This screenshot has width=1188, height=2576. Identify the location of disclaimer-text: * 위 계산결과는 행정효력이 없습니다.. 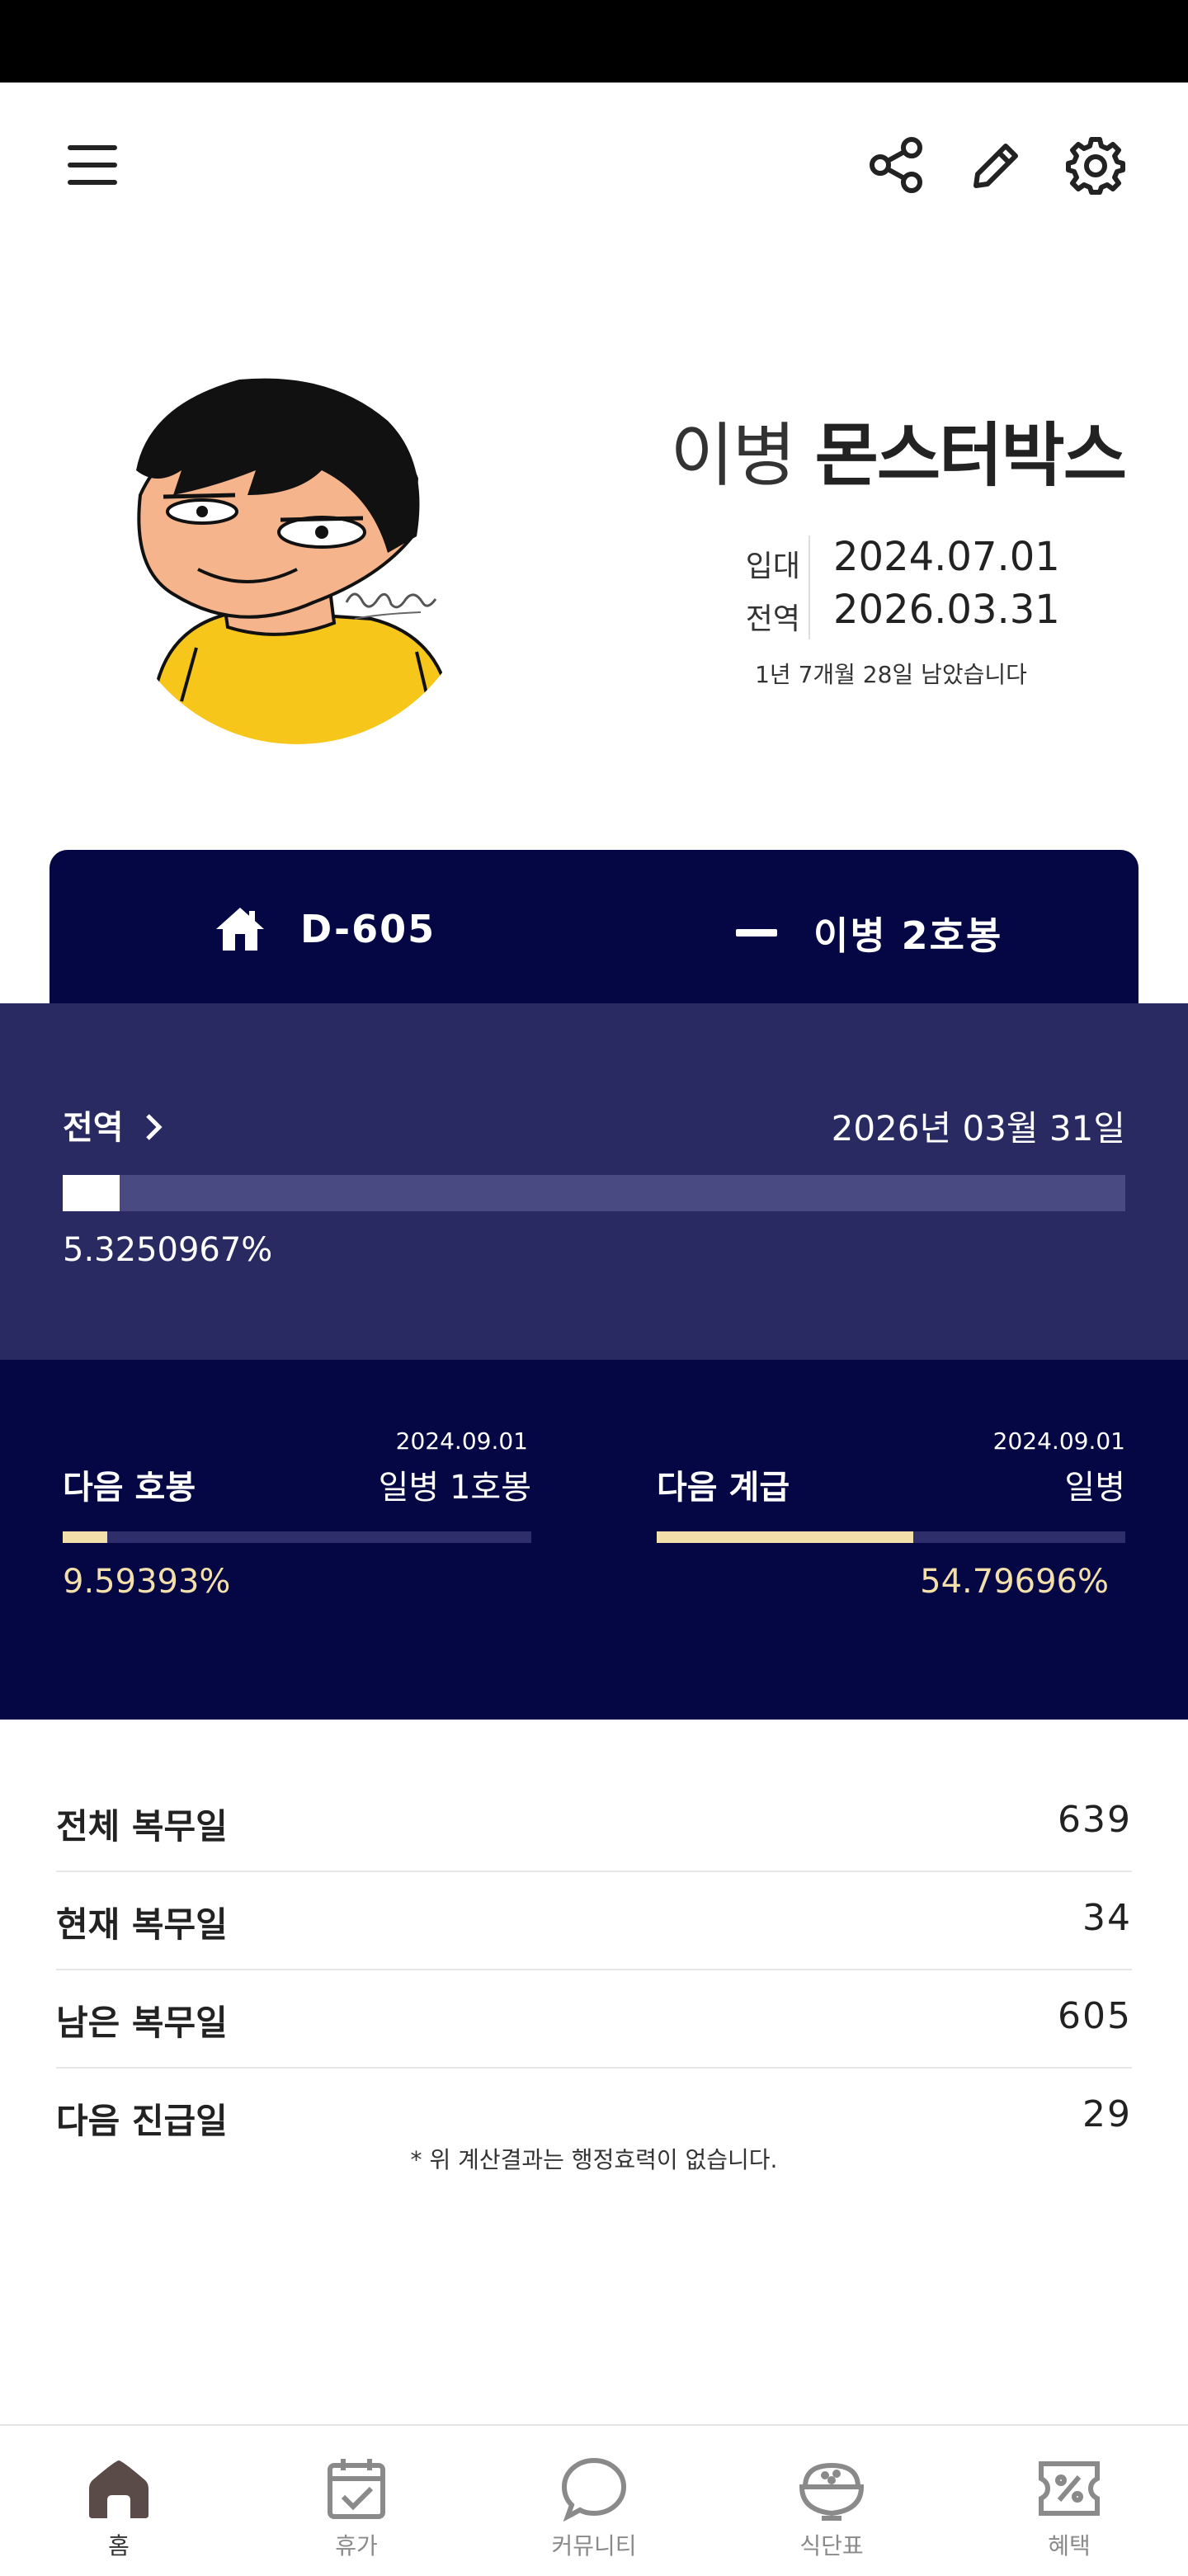
(594, 2159).